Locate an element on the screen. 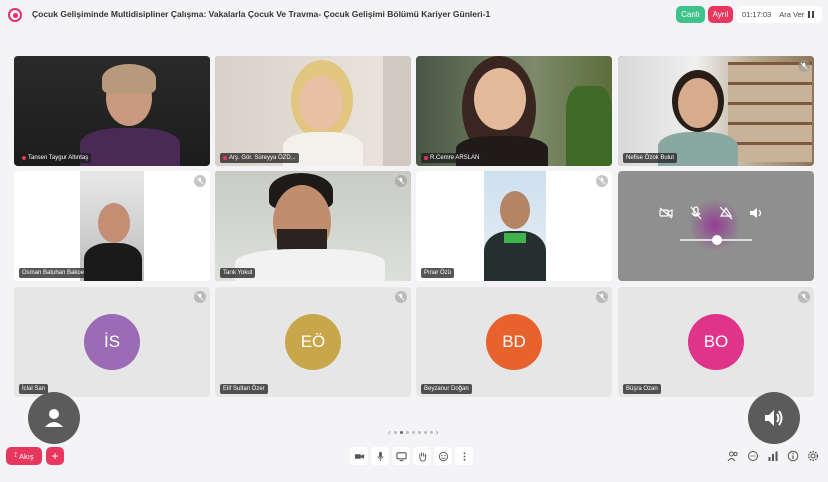  info-icon is located at coordinates (793, 456).